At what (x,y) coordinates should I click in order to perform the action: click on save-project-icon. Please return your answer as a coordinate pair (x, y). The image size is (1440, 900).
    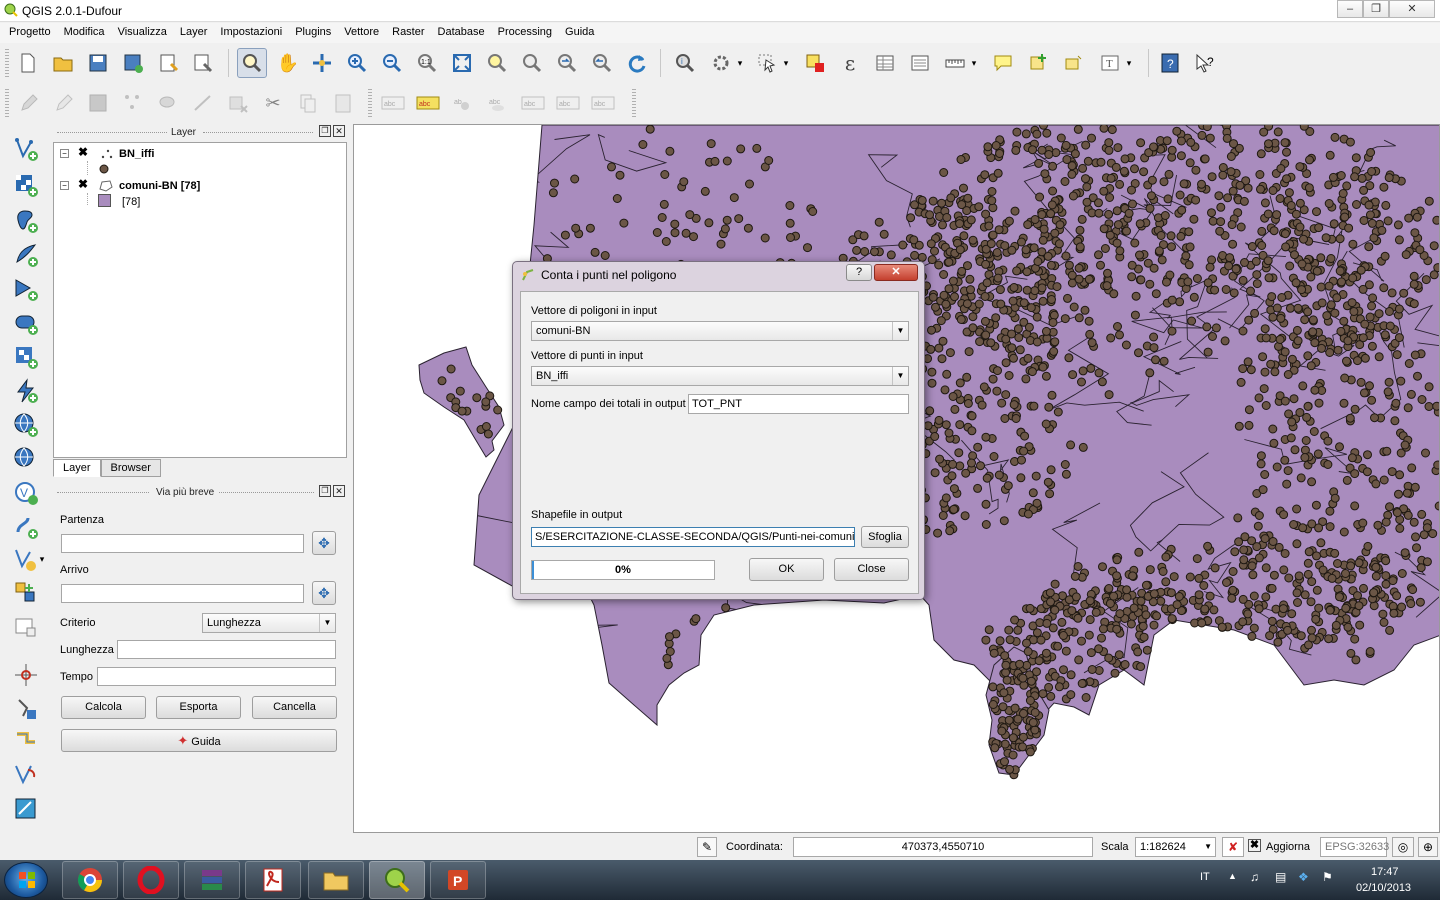
    Looking at the image, I should click on (98, 63).